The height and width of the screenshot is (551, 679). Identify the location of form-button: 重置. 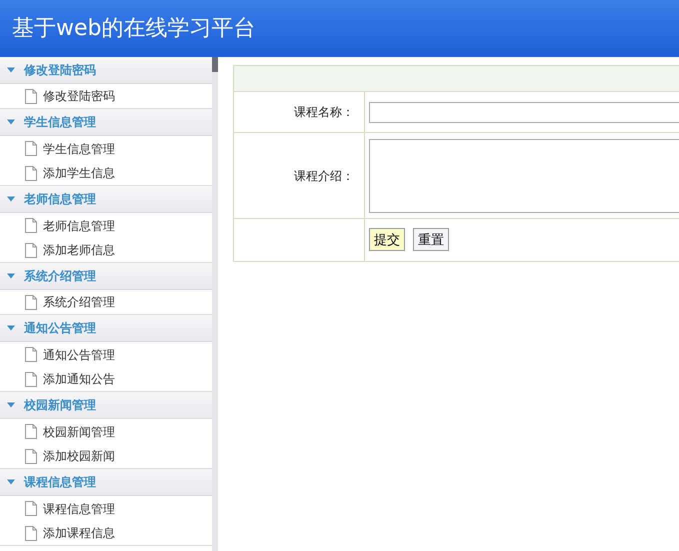
(431, 240).